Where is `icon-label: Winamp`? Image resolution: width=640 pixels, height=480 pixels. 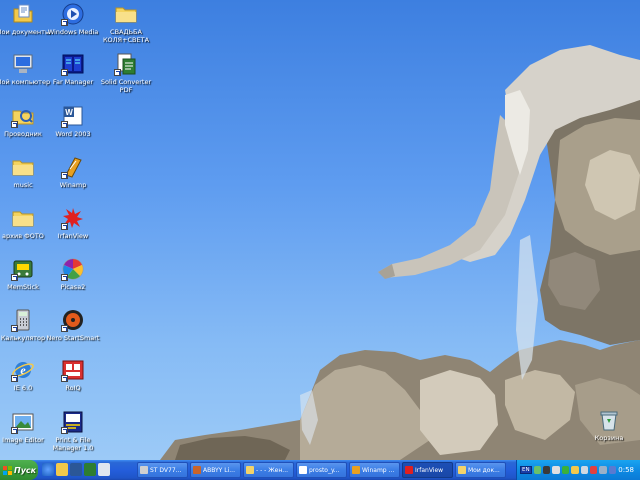 icon-label: Winamp is located at coordinates (73, 185).